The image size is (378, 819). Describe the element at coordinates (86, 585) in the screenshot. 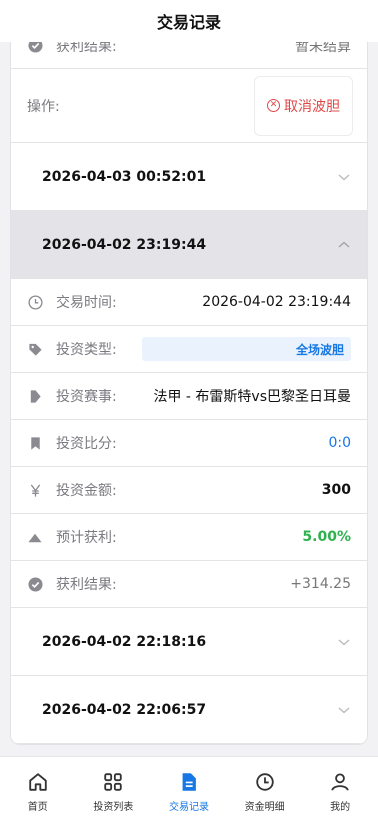

I see `profit-result-label: 获利结果:` at that location.